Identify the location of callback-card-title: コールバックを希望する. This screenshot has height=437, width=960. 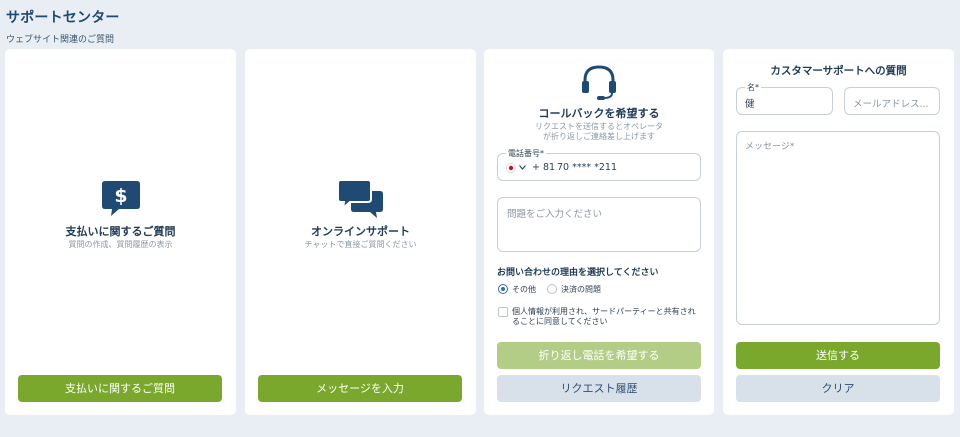
(599, 113).